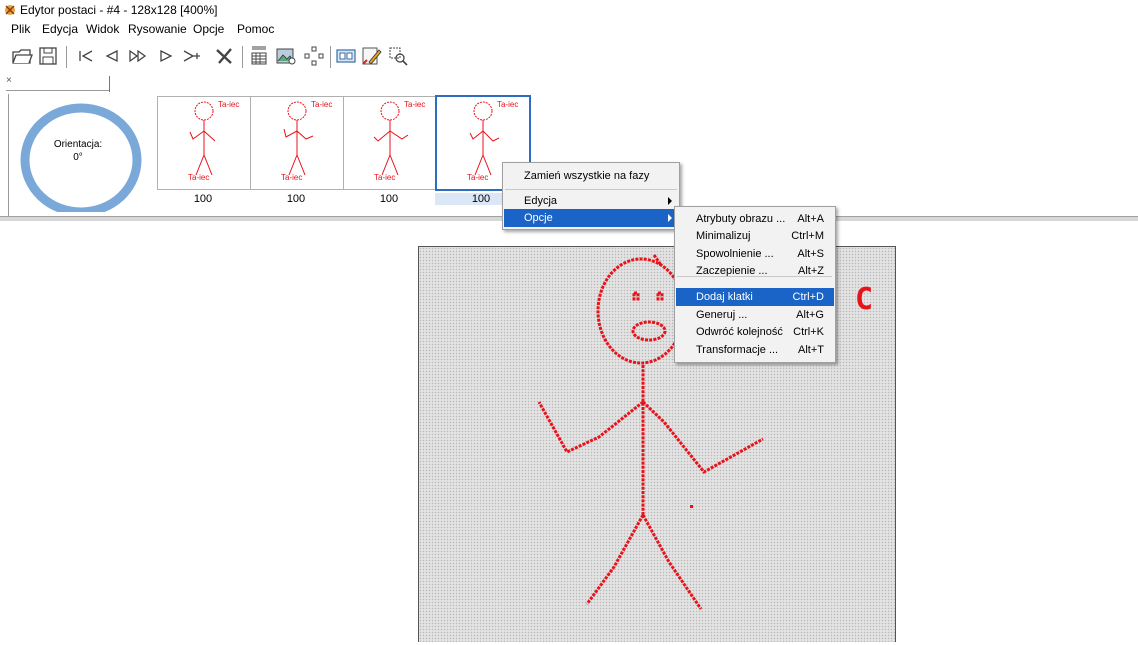  What do you see at coordinates (112, 56) in the screenshot?
I see `prev-frame-icon` at bounding box center [112, 56].